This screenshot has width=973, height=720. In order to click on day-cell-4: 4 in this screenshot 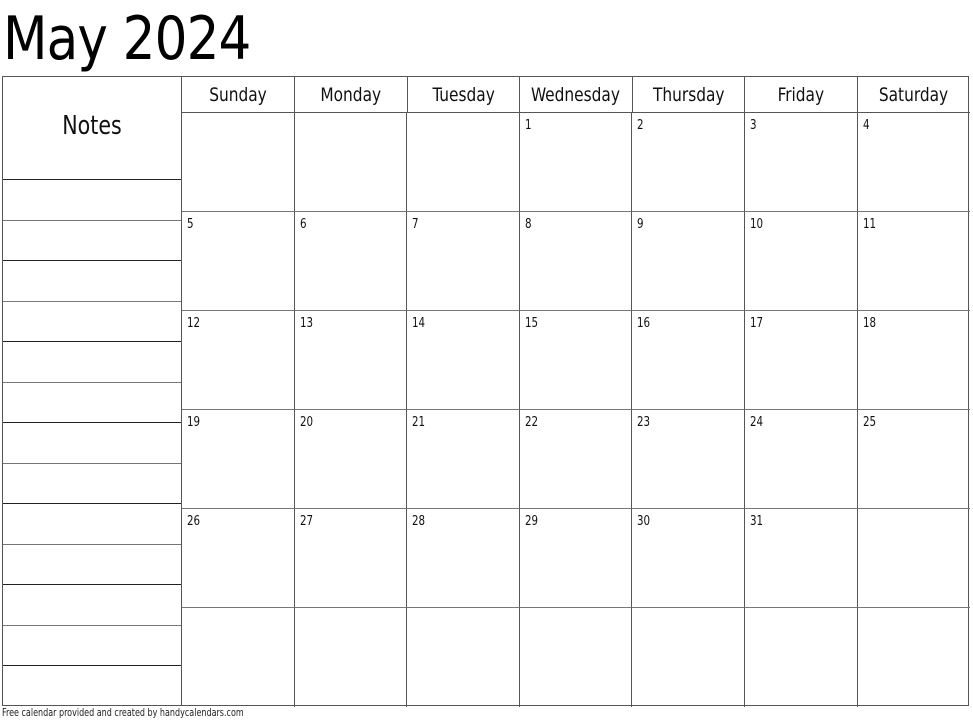, I will do `click(914, 162)`.